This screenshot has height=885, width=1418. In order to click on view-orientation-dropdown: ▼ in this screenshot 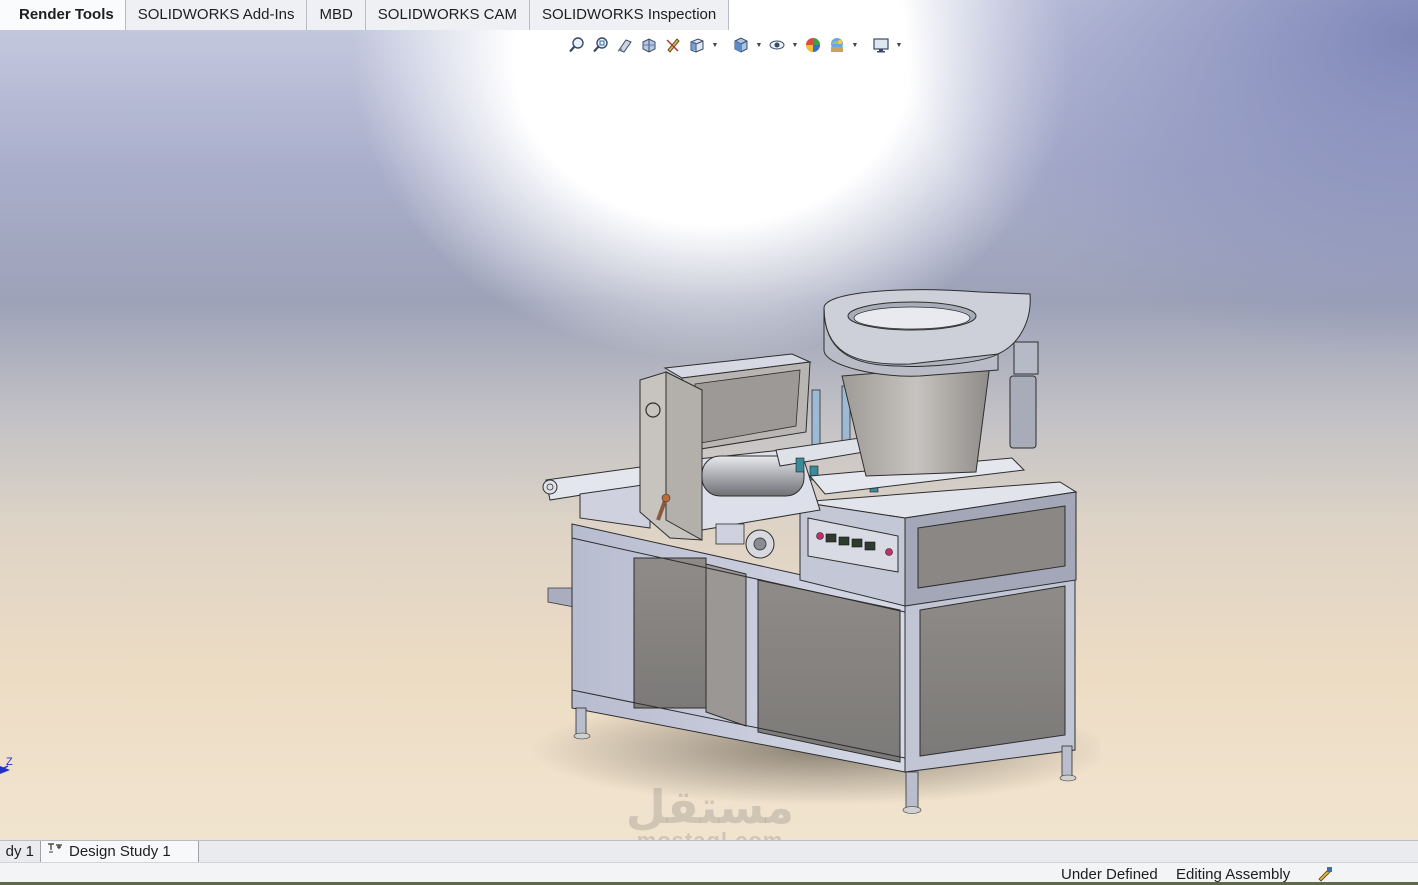, I will do `click(715, 45)`.